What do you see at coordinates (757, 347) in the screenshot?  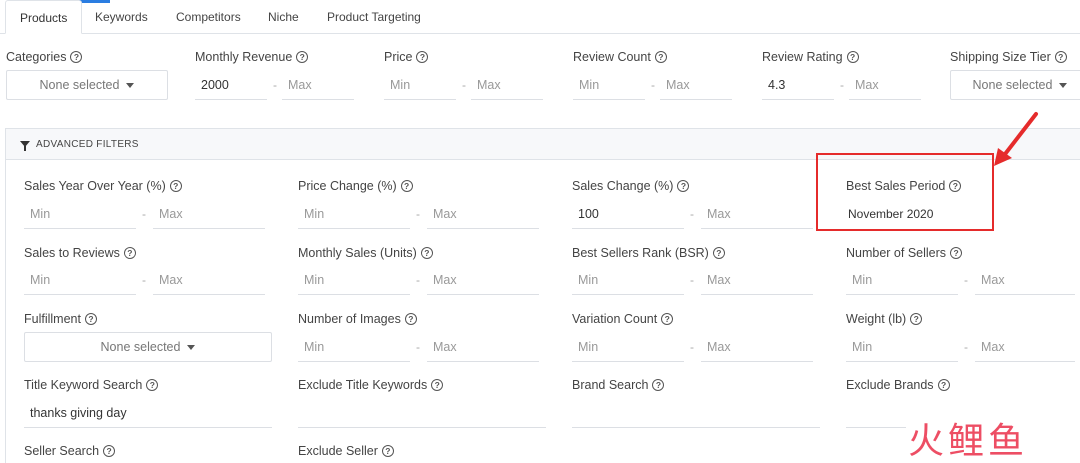 I see `variation-count-max-input: Max` at bounding box center [757, 347].